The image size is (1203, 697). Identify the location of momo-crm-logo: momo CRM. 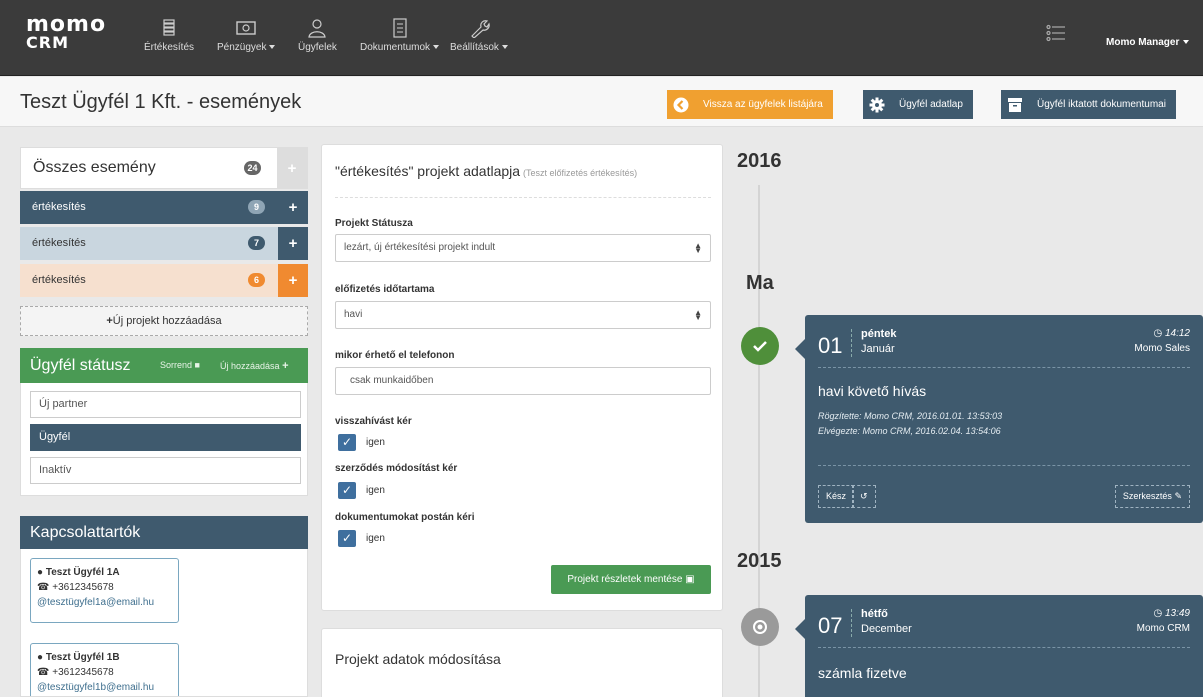
(66, 33).